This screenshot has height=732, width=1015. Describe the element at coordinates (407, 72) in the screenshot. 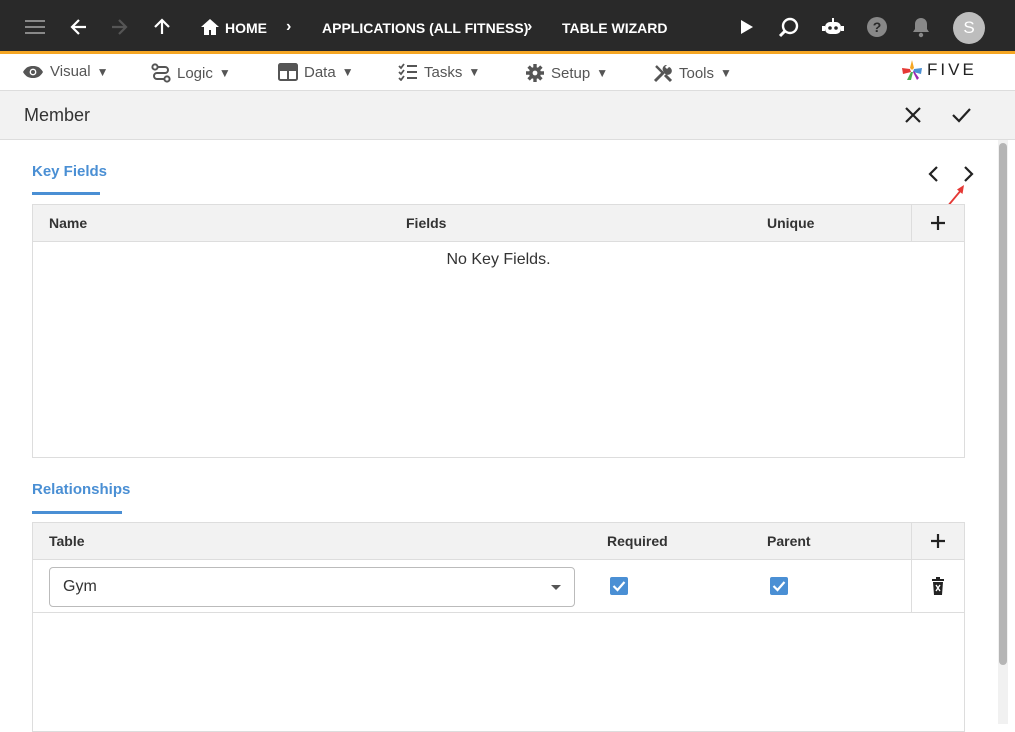

I see `tasks-icon` at that location.